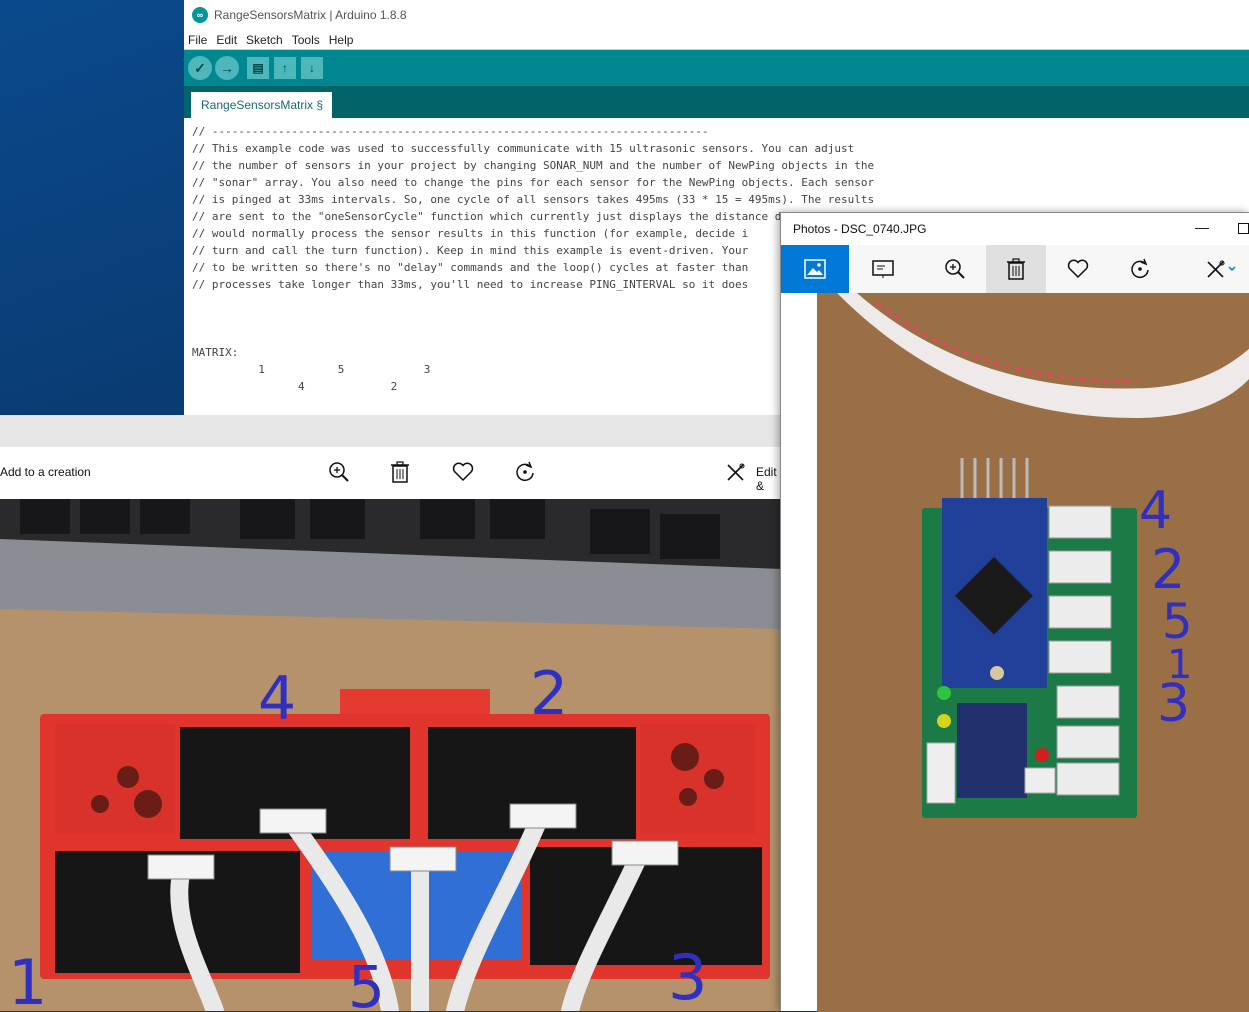 The height and width of the screenshot is (1012, 1249). What do you see at coordinates (1015, 229) in the screenshot?
I see `photos-front-title-bar: Photos - DSC_0740.JPG —` at bounding box center [1015, 229].